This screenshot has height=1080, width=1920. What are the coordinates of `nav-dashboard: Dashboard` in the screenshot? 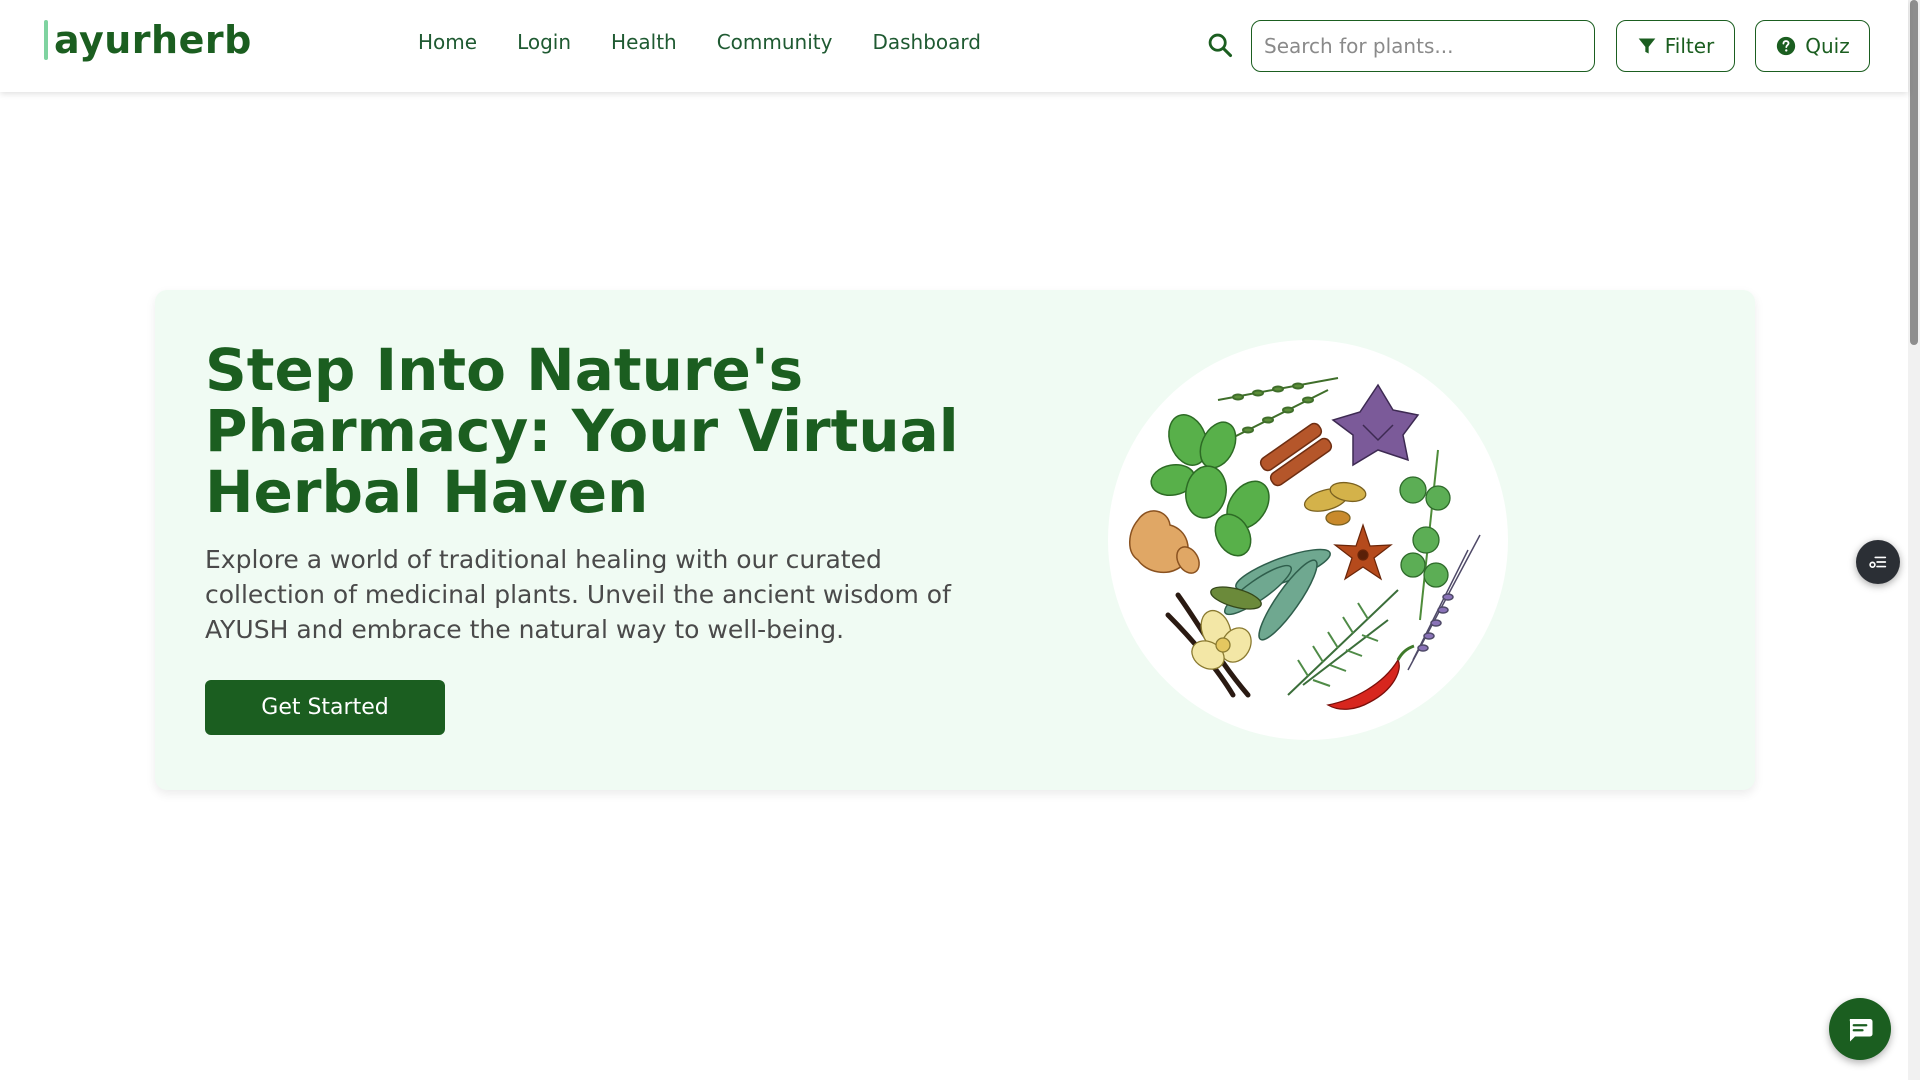 It's located at (926, 42).